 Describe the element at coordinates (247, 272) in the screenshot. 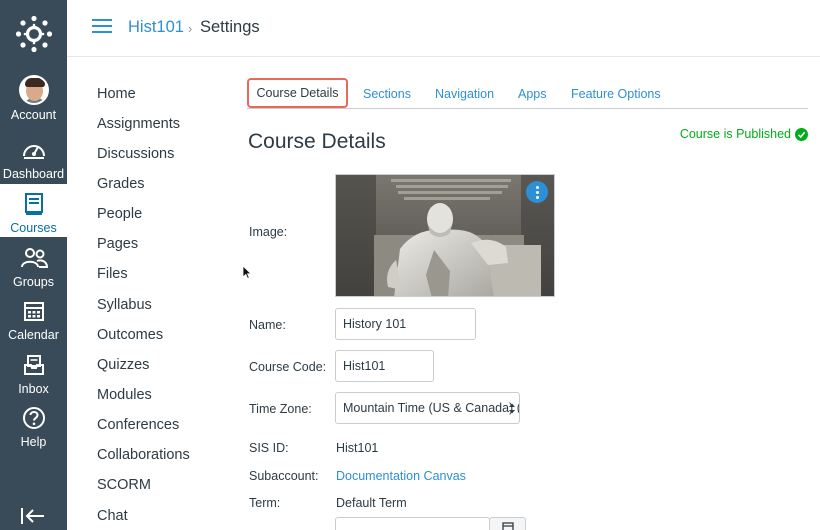

I see `mouse-cursor-icon` at that location.